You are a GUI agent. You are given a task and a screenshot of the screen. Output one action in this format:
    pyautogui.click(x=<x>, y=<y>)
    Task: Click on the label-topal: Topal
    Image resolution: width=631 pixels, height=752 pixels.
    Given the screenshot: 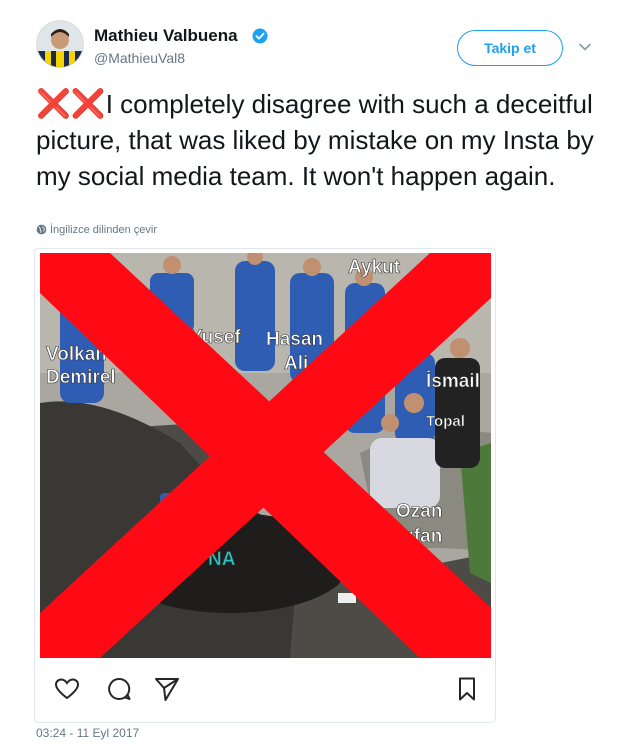 What is the action you would take?
    pyautogui.click(x=445, y=421)
    